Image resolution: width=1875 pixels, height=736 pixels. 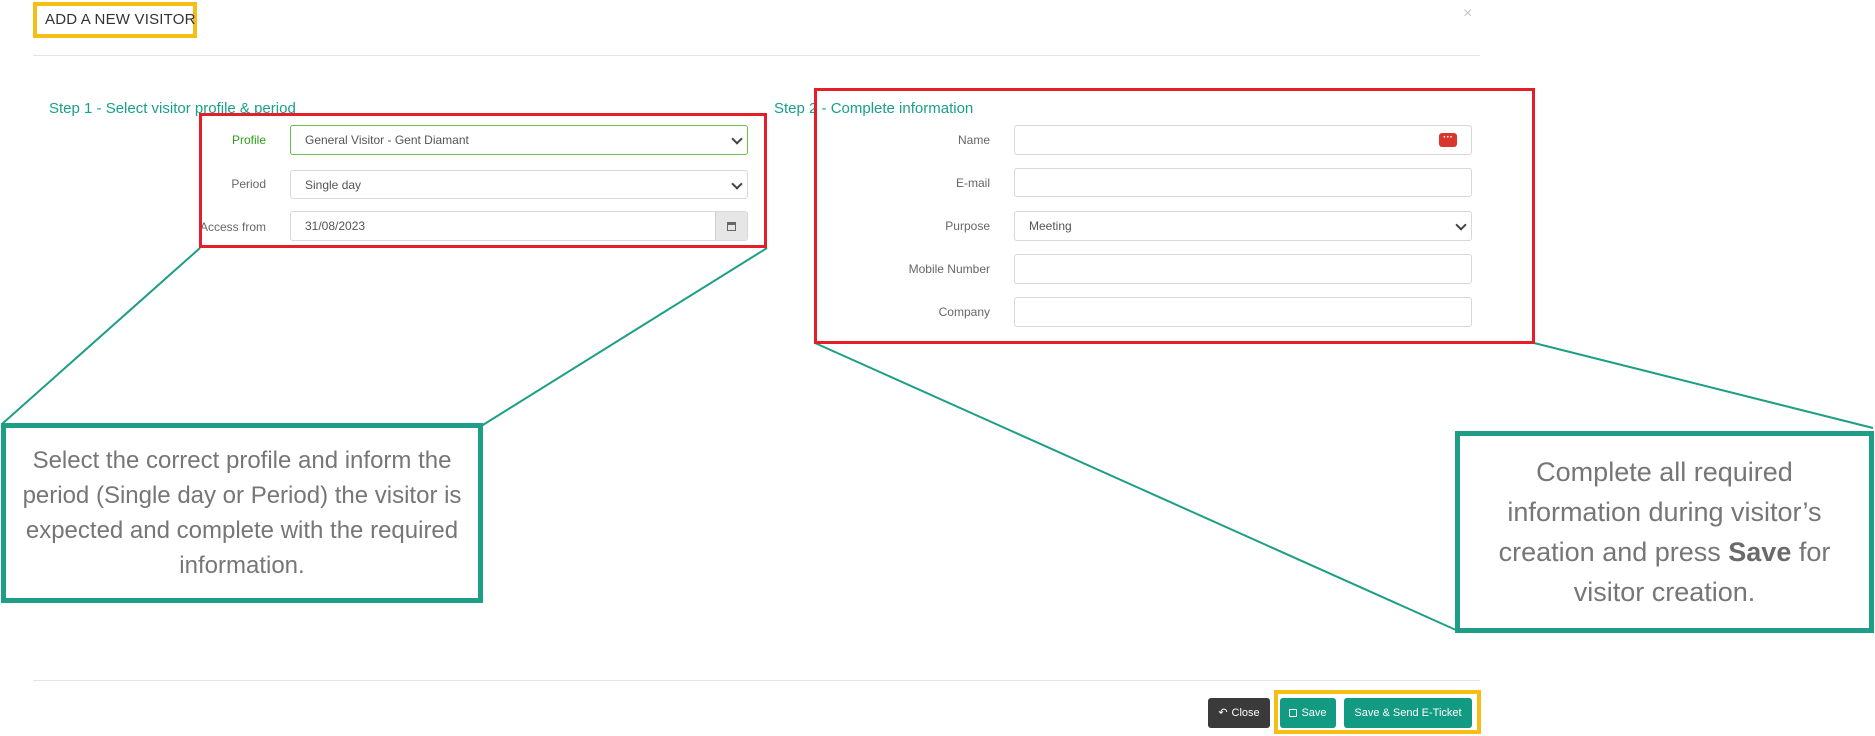 What do you see at coordinates (1314, 713) in the screenshot?
I see `save-button-label: Save` at bounding box center [1314, 713].